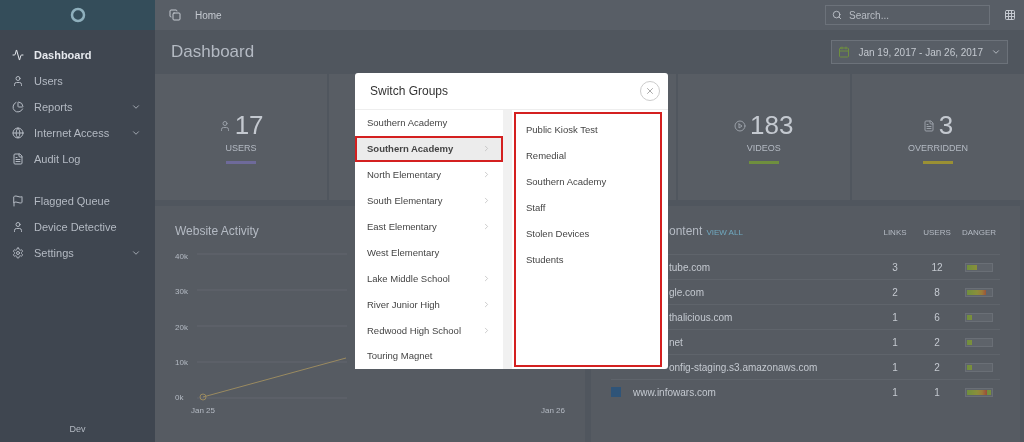  What do you see at coordinates (77, 201) in the screenshot?
I see `sidebar-item: Flagged Queue` at bounding box center [77, 201].